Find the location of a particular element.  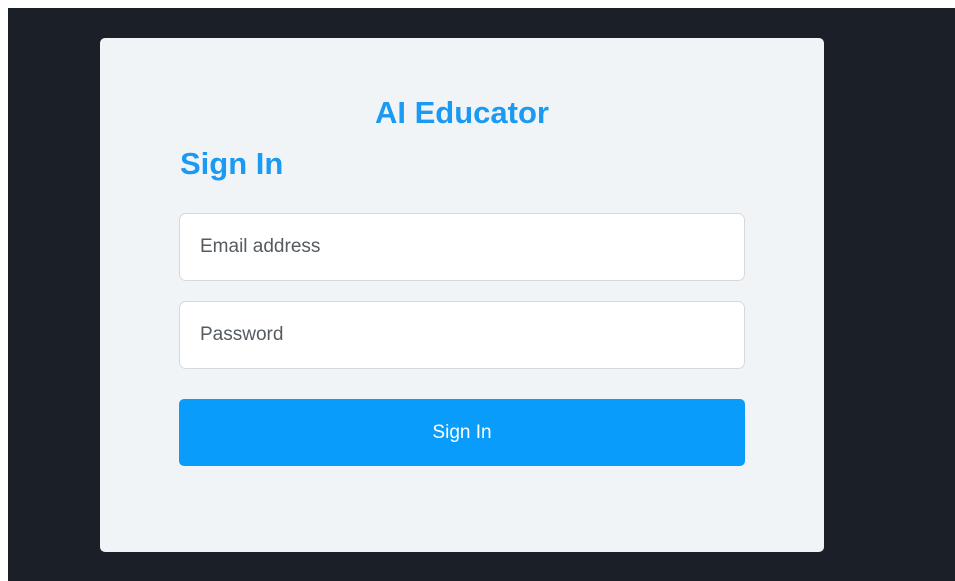

sign-in-button: Sign In is located at coordinates (462, 432).